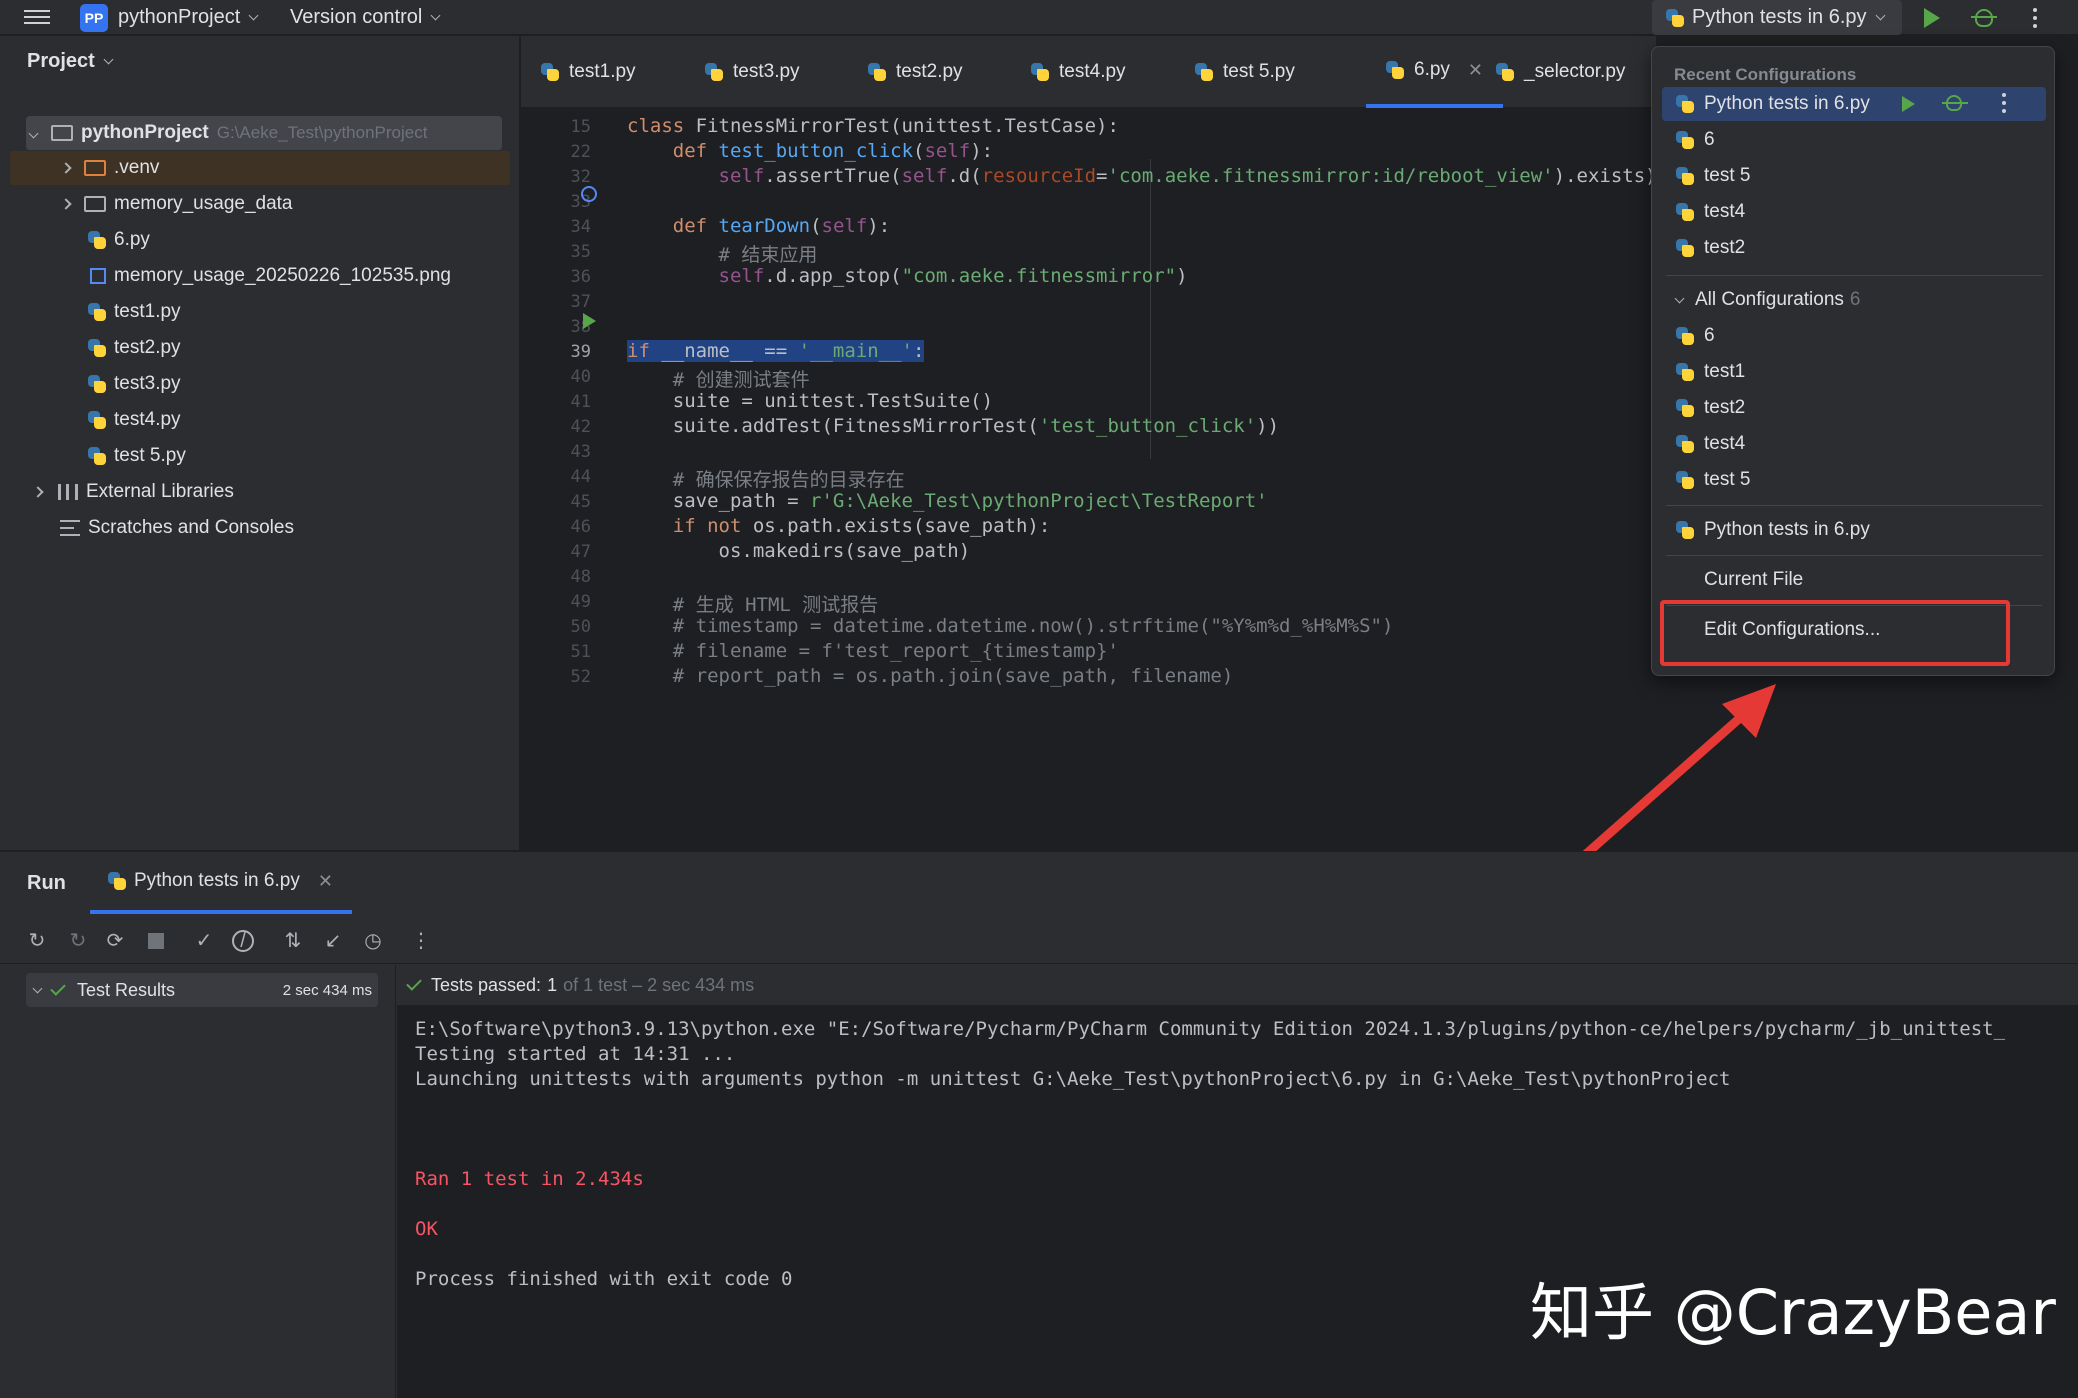 This screenshot has width=2078, height=1398. What do you see at coordinates (373, 941) in the screenshot?
I see `history-icon: ◷` at bounding box center [373, 941].